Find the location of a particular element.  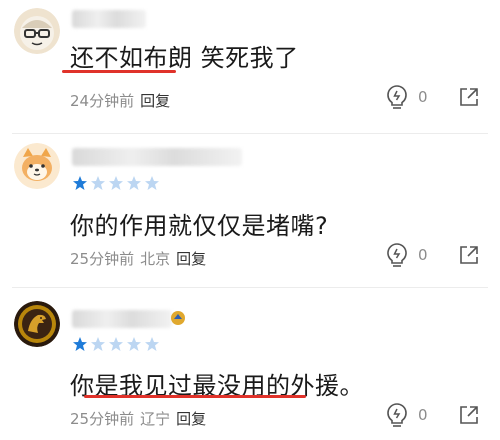

comment-meta: 24分钟前 回复 is located at coordinates (120, 100).